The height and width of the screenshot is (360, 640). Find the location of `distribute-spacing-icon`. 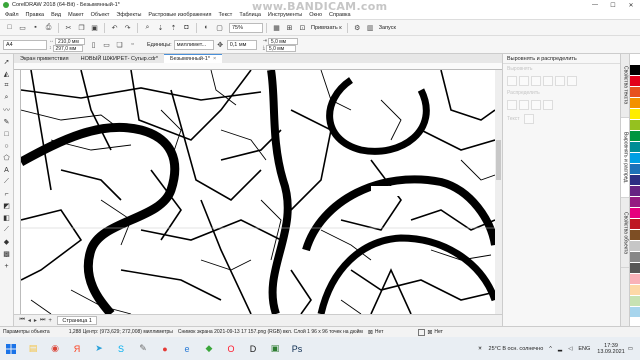

distribute-spacing-icon is located at coordinates (548, 105).